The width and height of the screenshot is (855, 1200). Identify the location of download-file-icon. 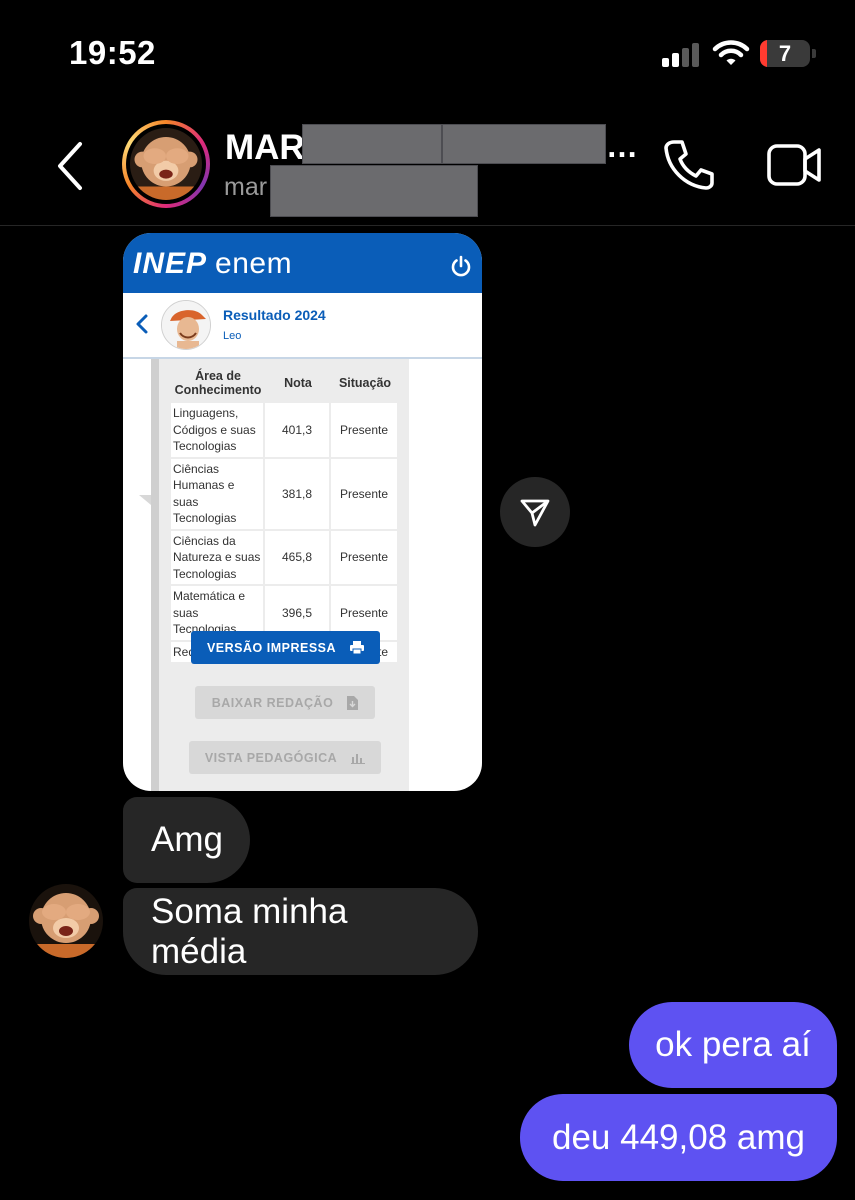
(353, 702).